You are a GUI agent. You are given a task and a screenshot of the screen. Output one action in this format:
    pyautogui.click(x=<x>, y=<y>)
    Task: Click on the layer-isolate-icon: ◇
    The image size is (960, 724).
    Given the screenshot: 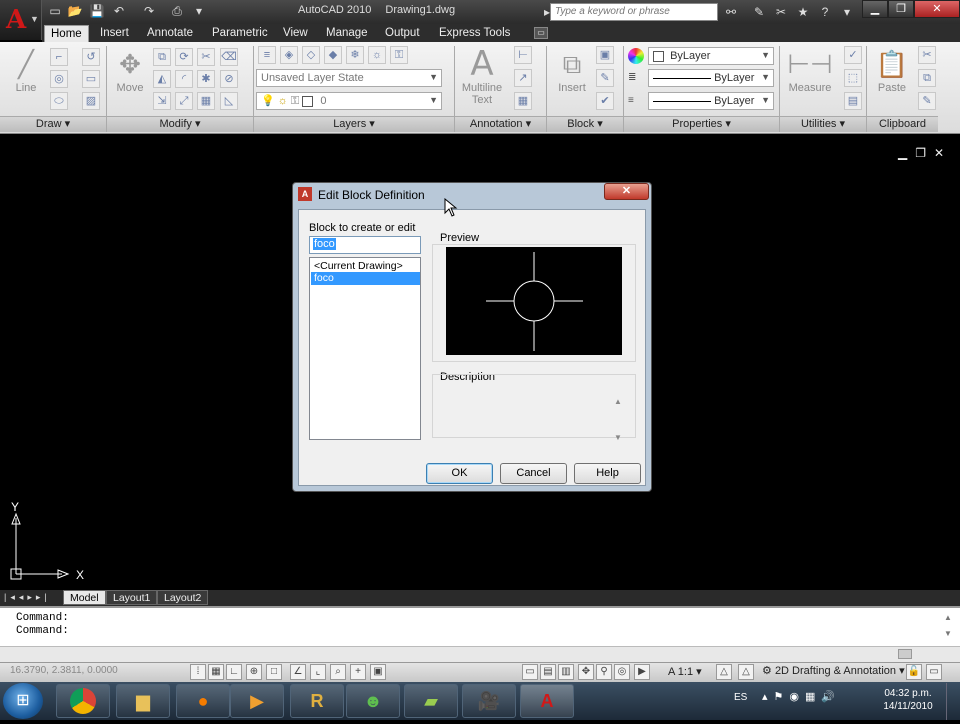 What is the action you would take?
    pyautogui.click(x=311, y=55)
    